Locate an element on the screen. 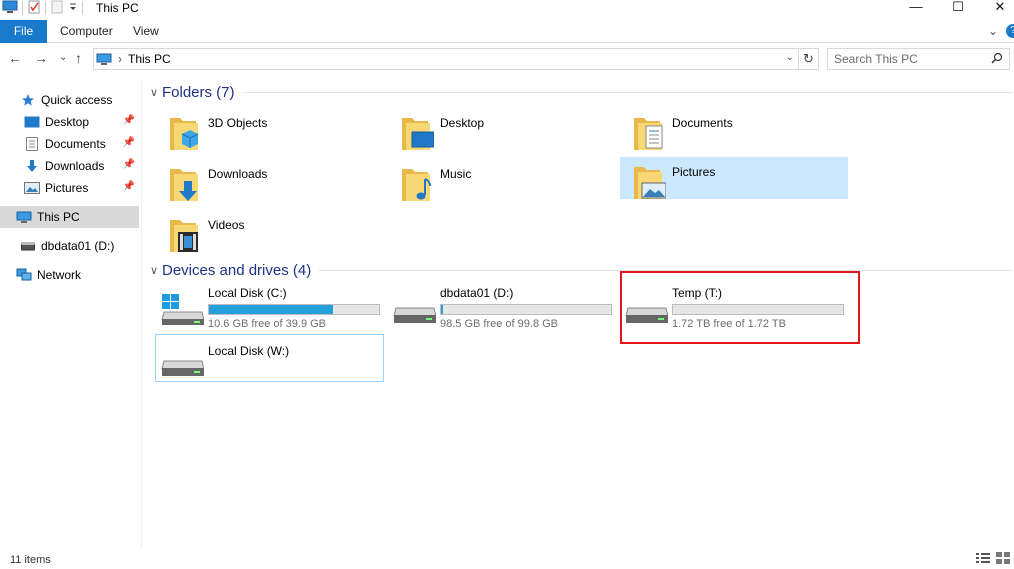  folder-name: Documents is located at coordinates (702, 123).